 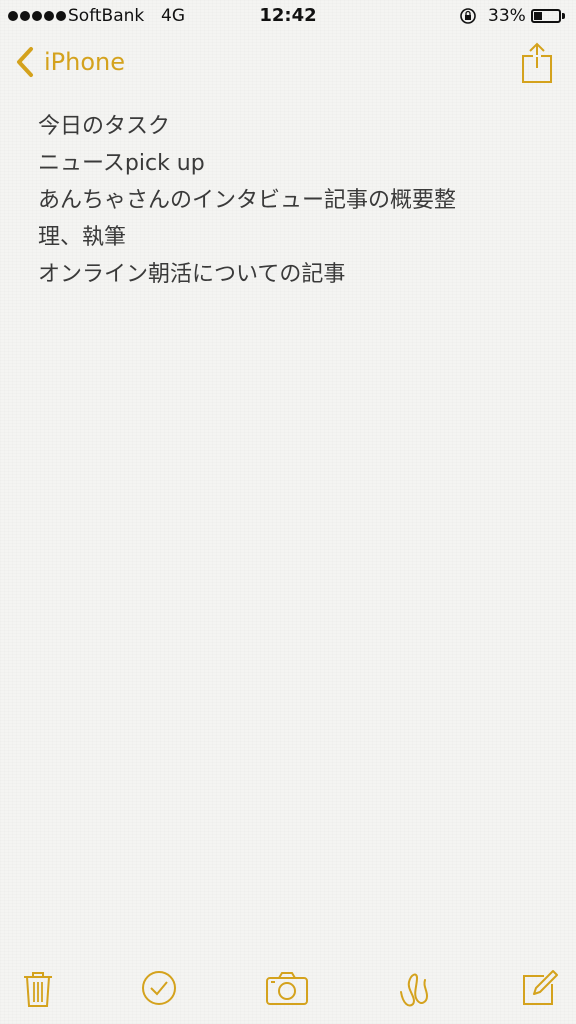 What do you see at coordinates (468, 16) in the screenshot?
I see `rotation-lock-icon` at bounding box center [468, 16].